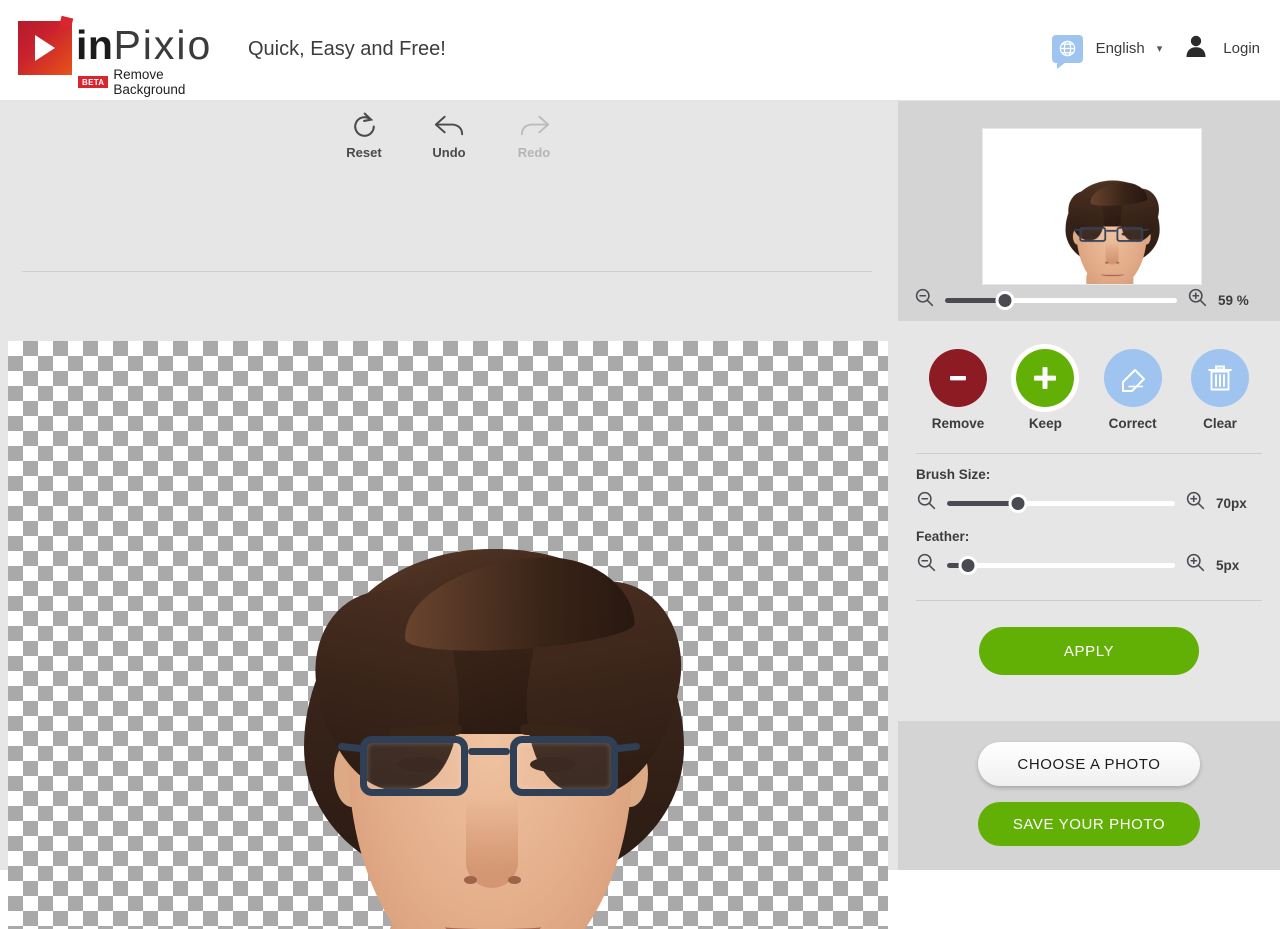 The height and width of the screenshot is (929, 1280). I want to click on header-actions: English ▾ Login, so click(1155, 51).